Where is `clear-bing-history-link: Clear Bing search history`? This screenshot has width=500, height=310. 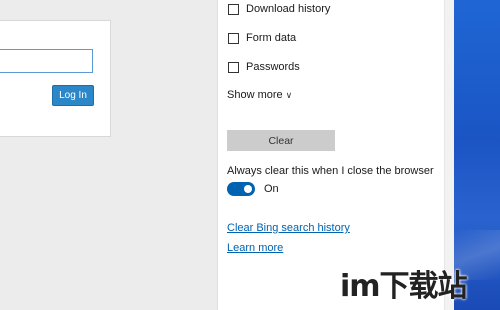
clear-bing-history-link: Clear Bing search history is located at coordinates (288, 228).